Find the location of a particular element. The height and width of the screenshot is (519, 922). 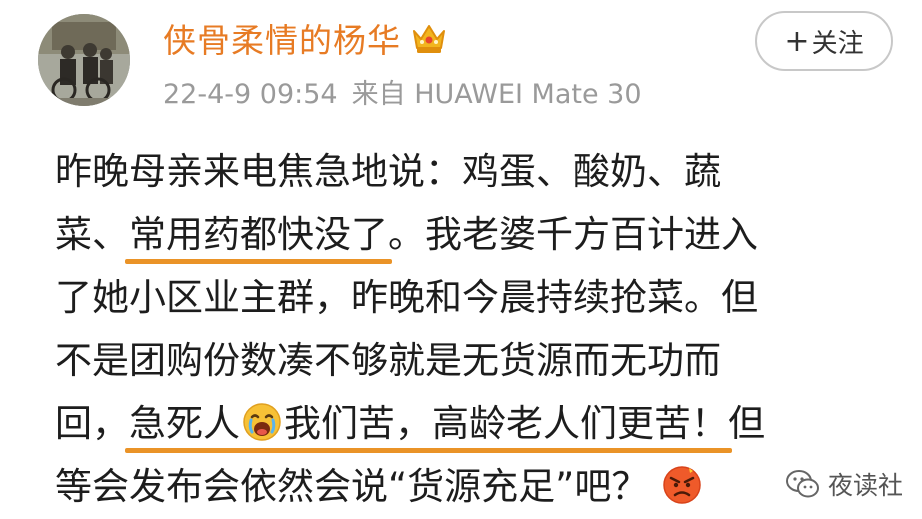

post-text: 菜、 is located at coordinates (92, 234).